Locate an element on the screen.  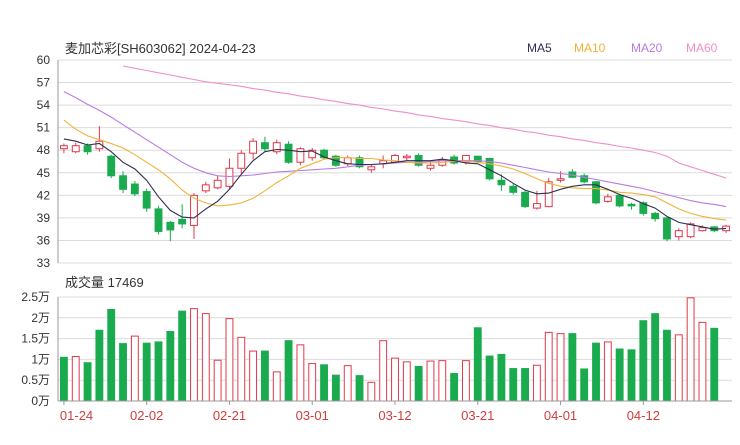
date-tick-label: 02-02 is located at coordinates (146, 415).